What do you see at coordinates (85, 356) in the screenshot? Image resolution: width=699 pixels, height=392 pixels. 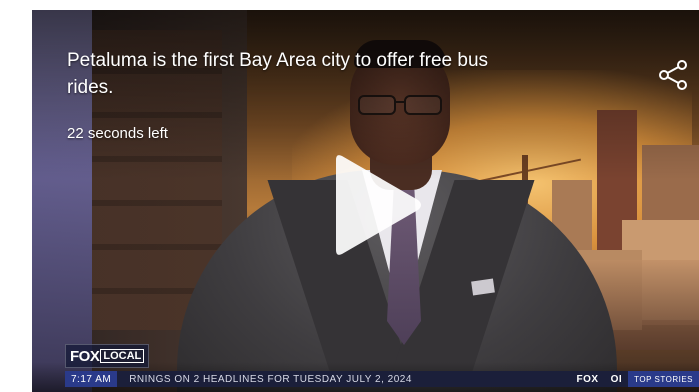 I see `logo-fox-text: FOX` at bounding box center [85, 356].